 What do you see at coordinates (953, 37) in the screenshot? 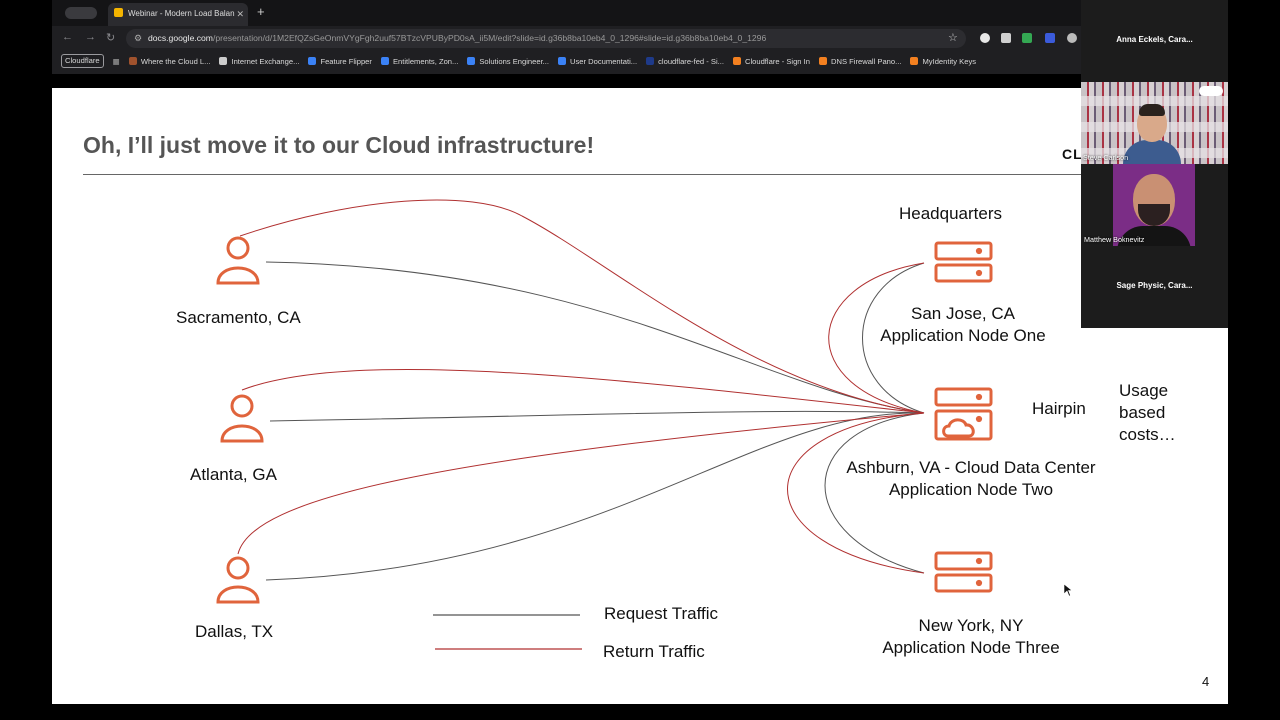
I see `bookmark-star-icon: ☆` at bounding box center [953, 37].